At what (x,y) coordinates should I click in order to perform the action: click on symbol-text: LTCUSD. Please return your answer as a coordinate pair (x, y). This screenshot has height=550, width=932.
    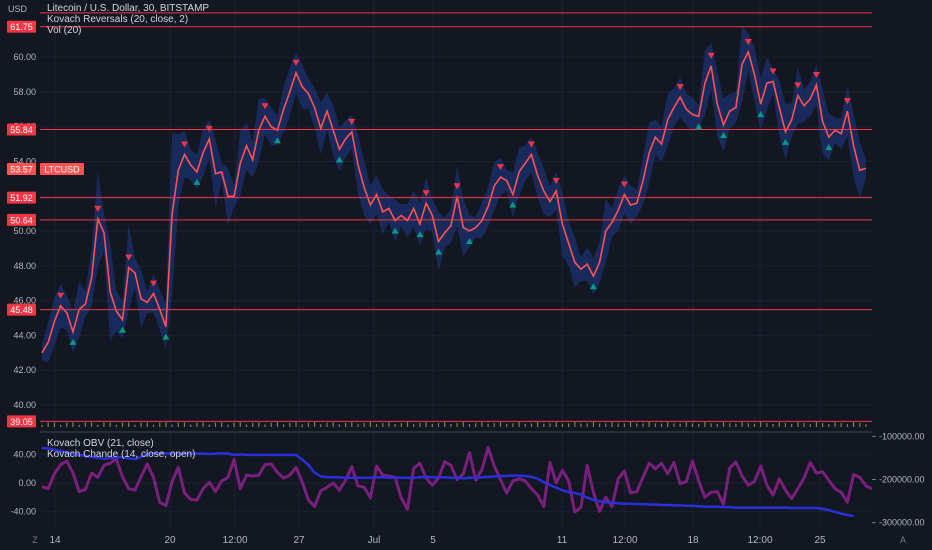
    Looking at the image, I should click on (62, 169).